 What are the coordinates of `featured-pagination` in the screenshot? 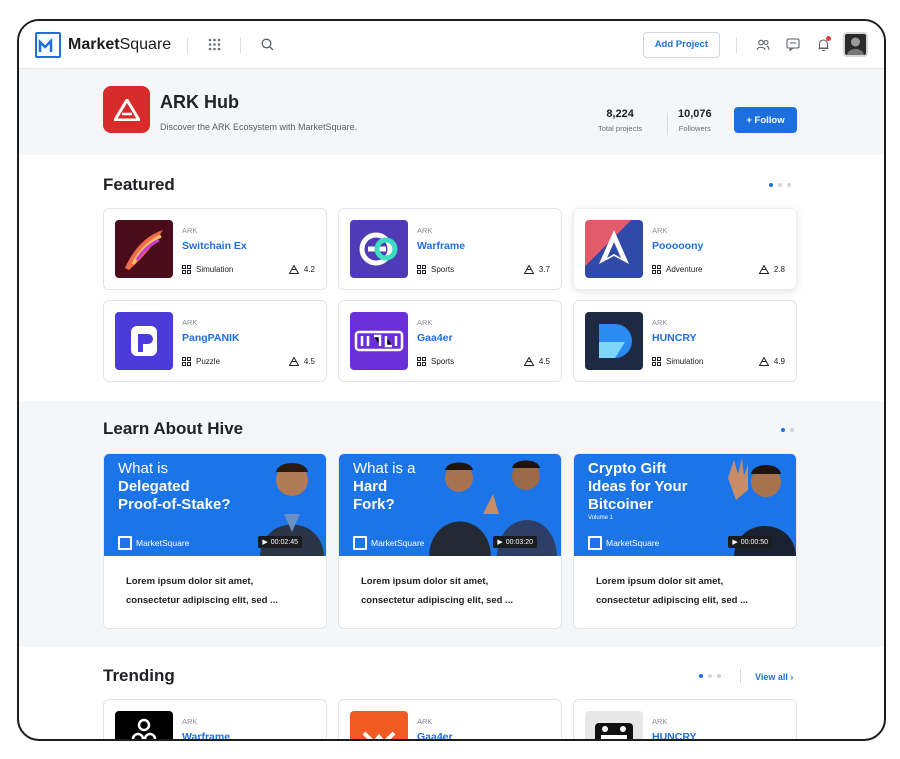 It's located at (780, 185).